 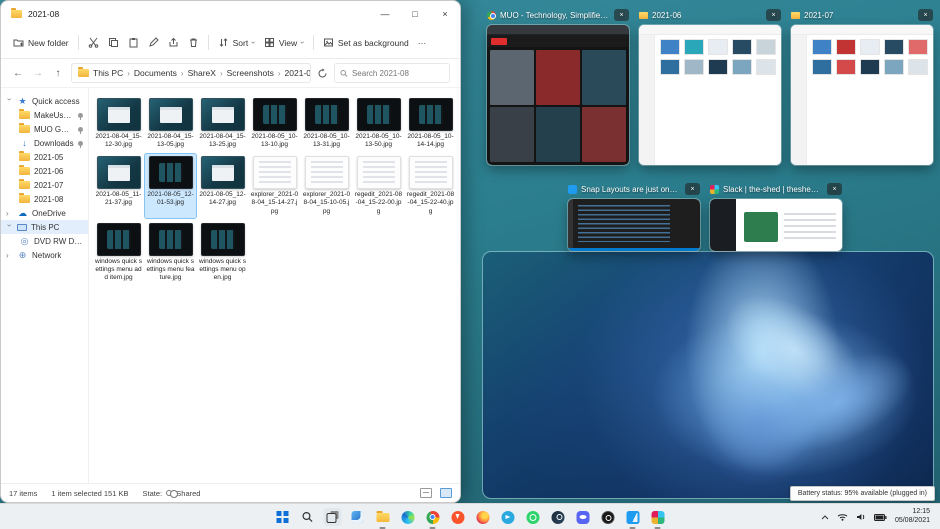 What do you see at coordinates (44, 171) in the screenshot?
I see `sidebar-item-2021-06: 2021-06` at bounding box center [44, 171].